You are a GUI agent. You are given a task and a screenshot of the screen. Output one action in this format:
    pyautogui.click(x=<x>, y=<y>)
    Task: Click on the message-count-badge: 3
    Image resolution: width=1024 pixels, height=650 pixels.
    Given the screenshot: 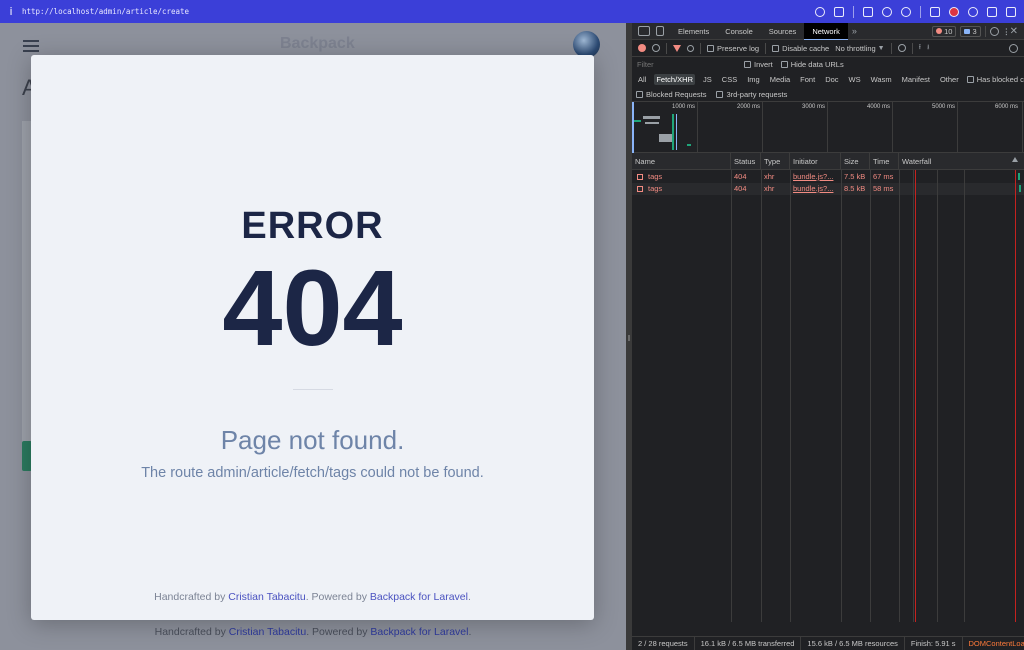 What is the action you would take?
    pyautogui.click(x=970, y=31)
    